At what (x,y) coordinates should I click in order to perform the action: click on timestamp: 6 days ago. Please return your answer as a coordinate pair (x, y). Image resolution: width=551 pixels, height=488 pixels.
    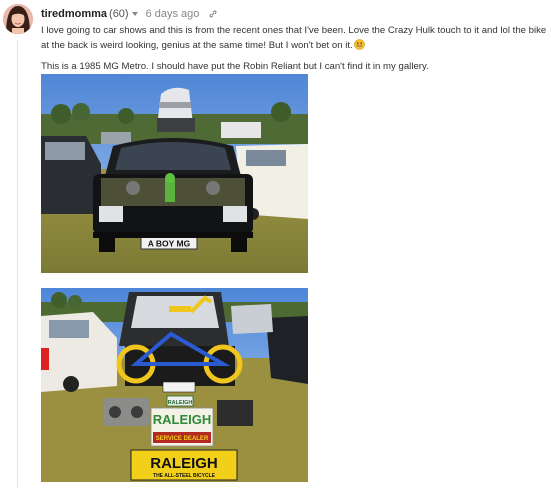
    Looking at the image, I should click on (173, 14).